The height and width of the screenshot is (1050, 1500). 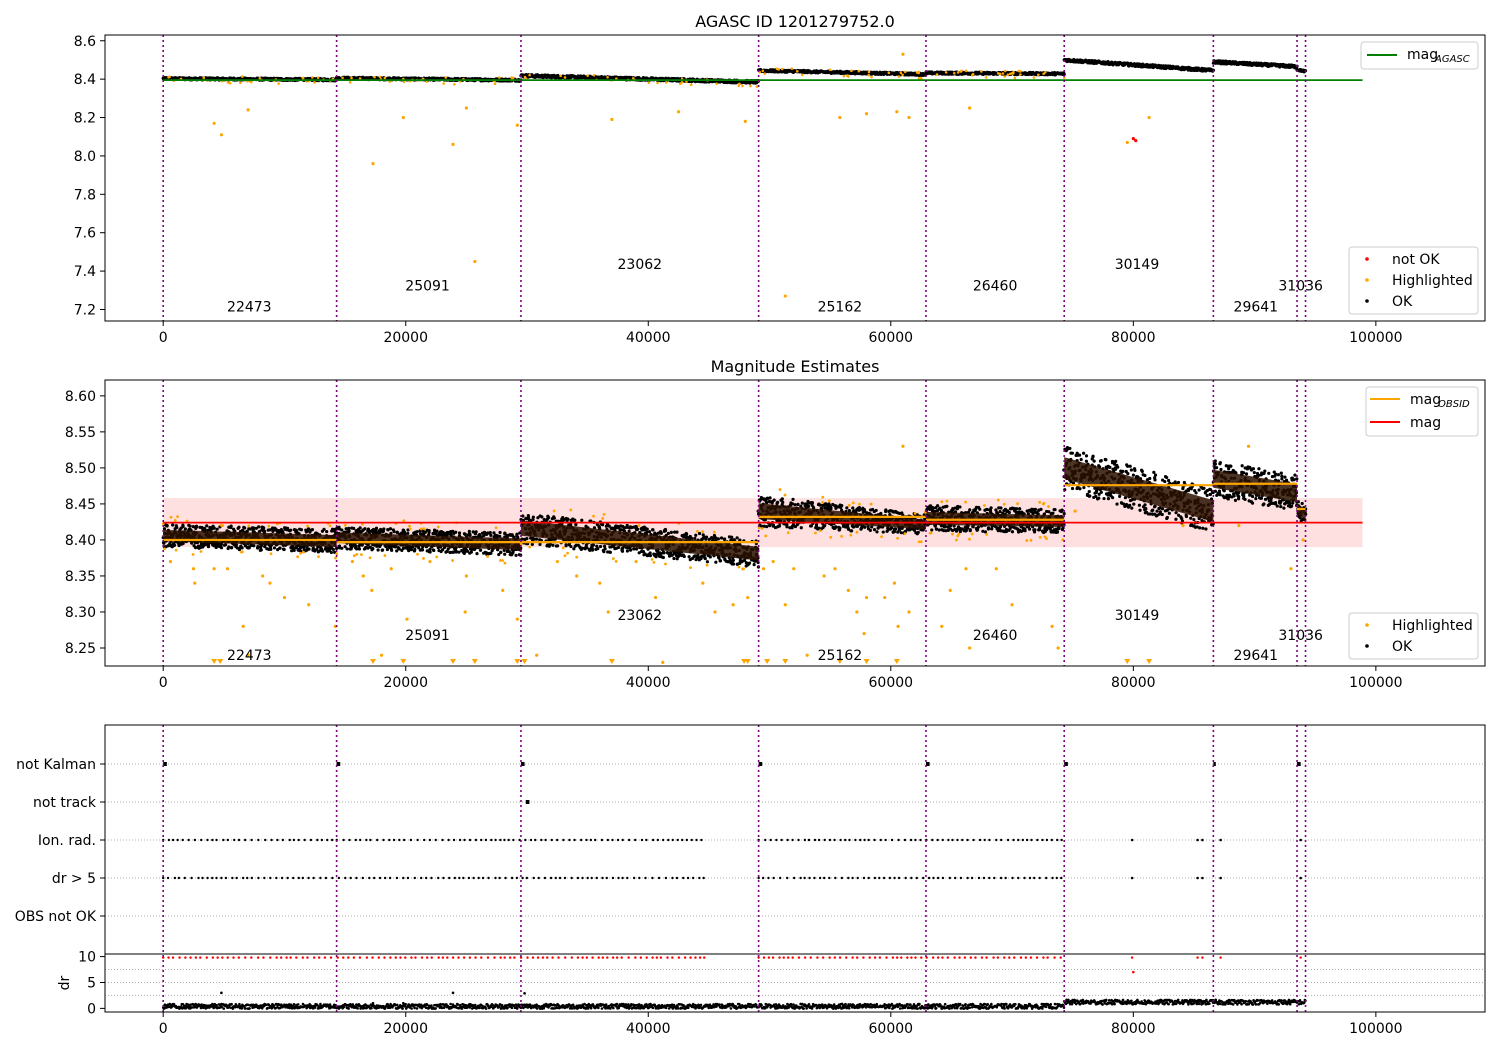 What do you see at coordinates (80, 577) in the screenshot?
I see `chart-1-y-tick-label: 8.35` at bounding box center [80, 577].